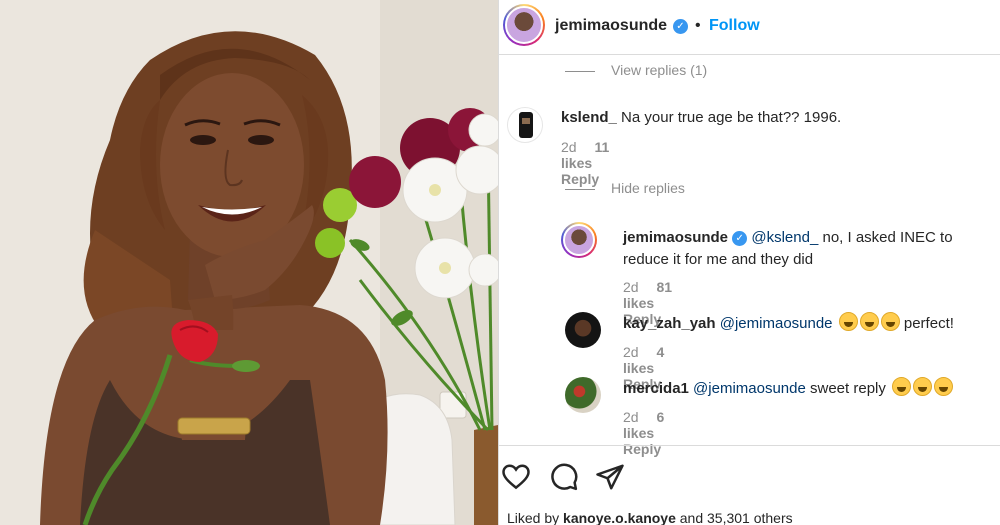  I want to click on liked-by-user: kanoye.o.kanoye, so click(619, 517).